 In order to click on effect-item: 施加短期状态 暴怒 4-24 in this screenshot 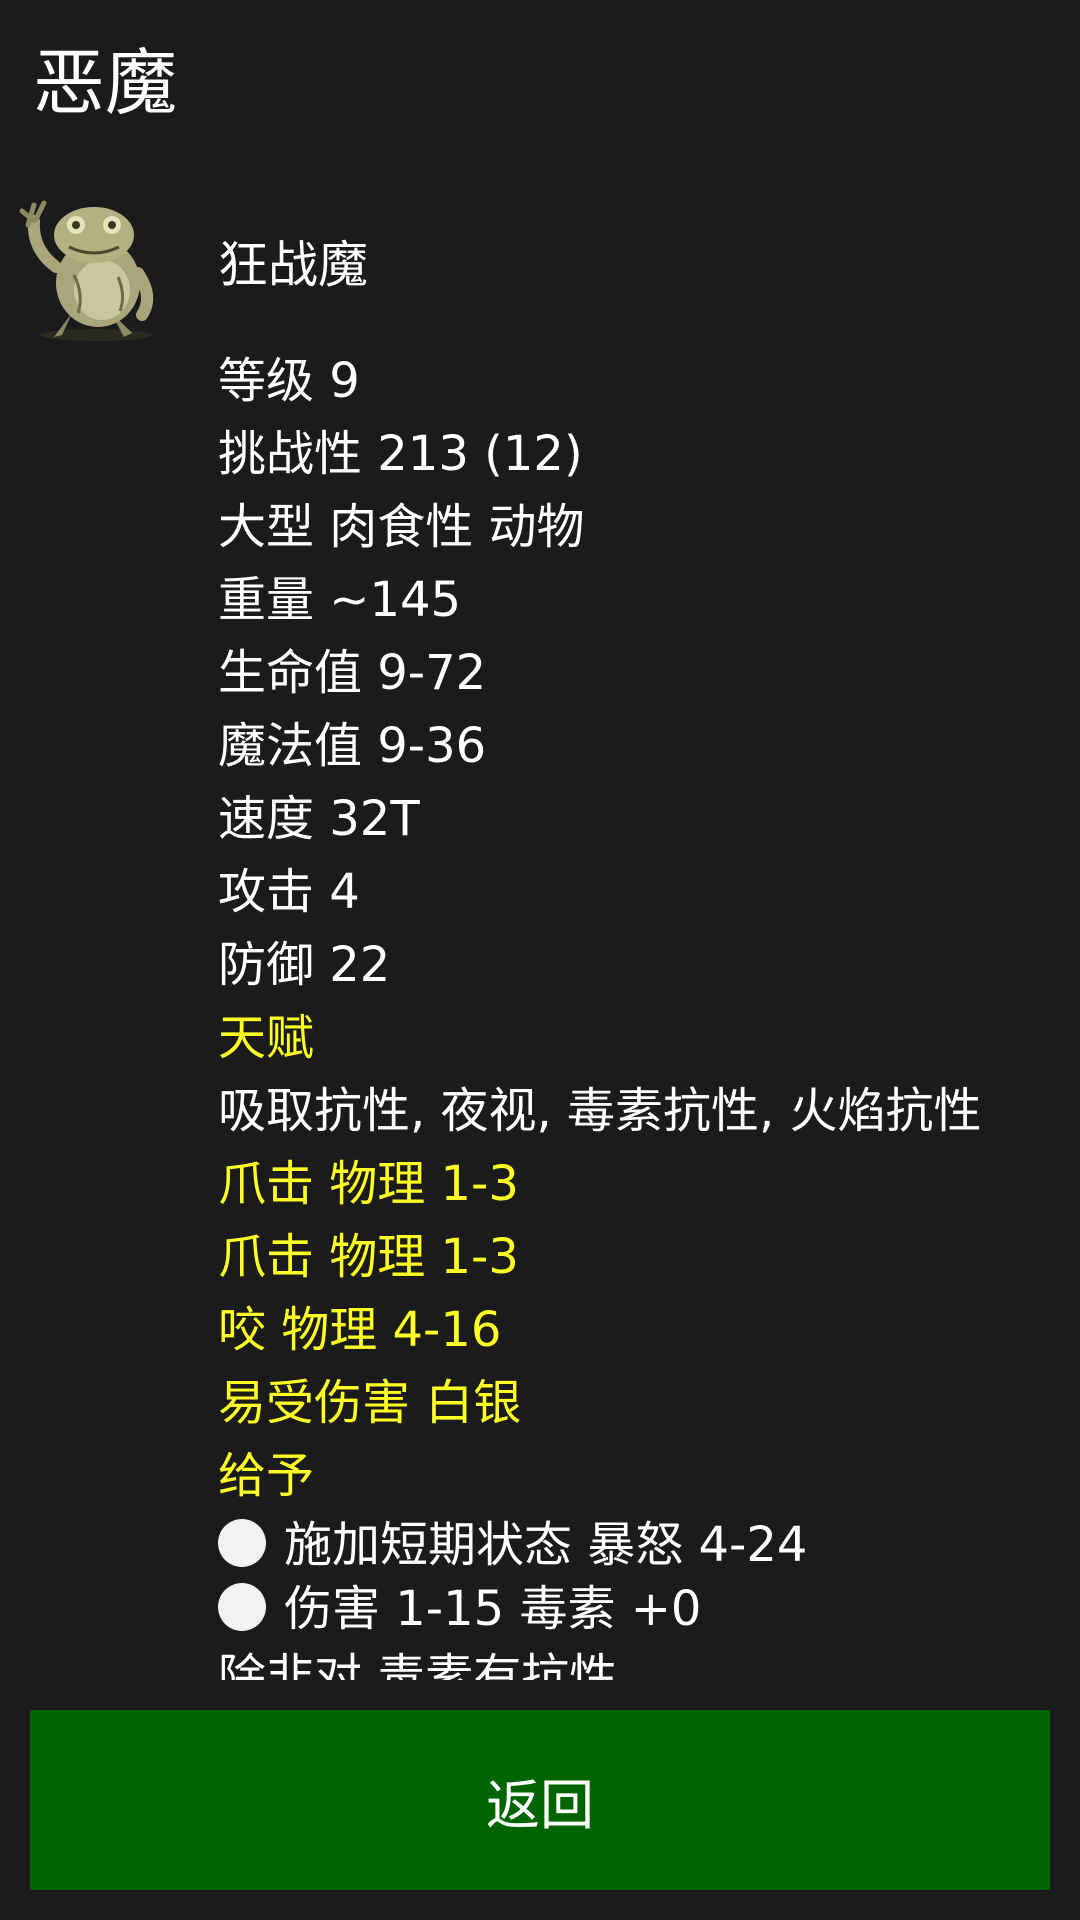, I will do `click(643, 1545)`.